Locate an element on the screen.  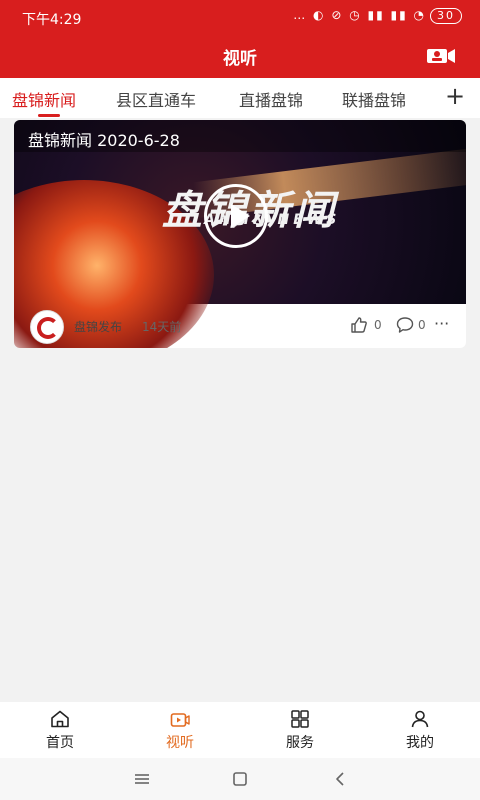
source-avatar is located at coordinates (47, 327).